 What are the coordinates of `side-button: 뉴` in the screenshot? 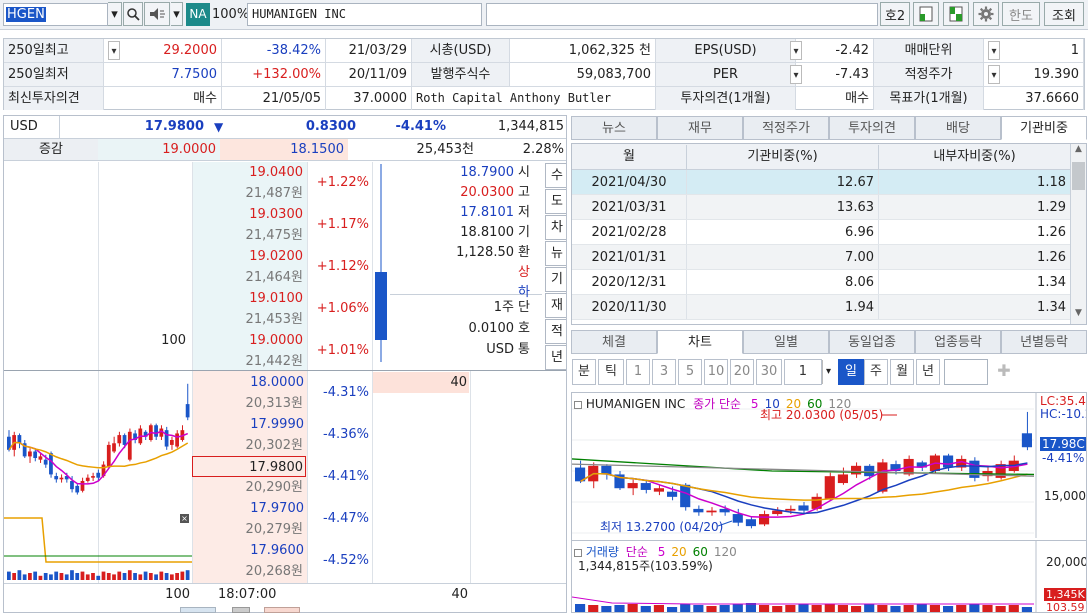 It's located at (555, 253).